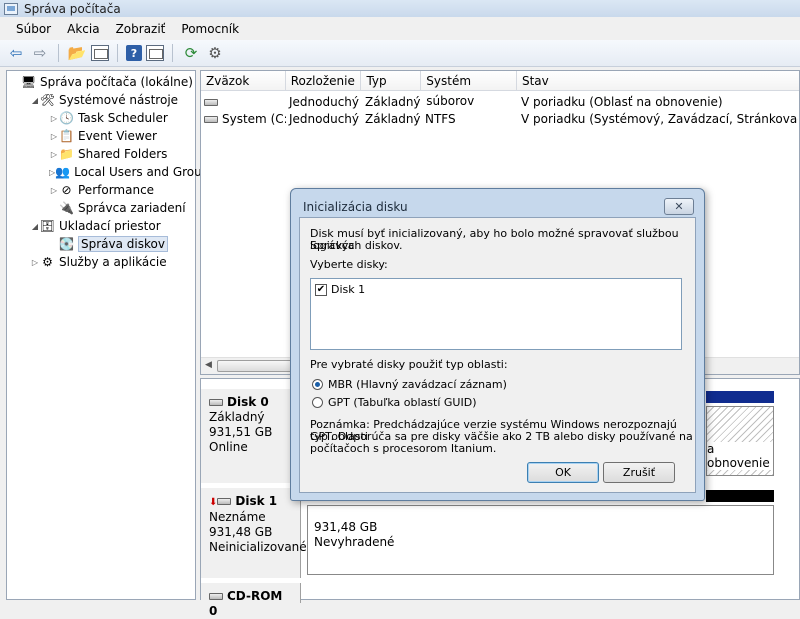 Image resolution: width=800 pixels, height=619 pixels. What do you see at coordinates (469, 89) in the screenshot?
I see `column-header-filesystem: Systém súborov` at bounding box center [469, 89].